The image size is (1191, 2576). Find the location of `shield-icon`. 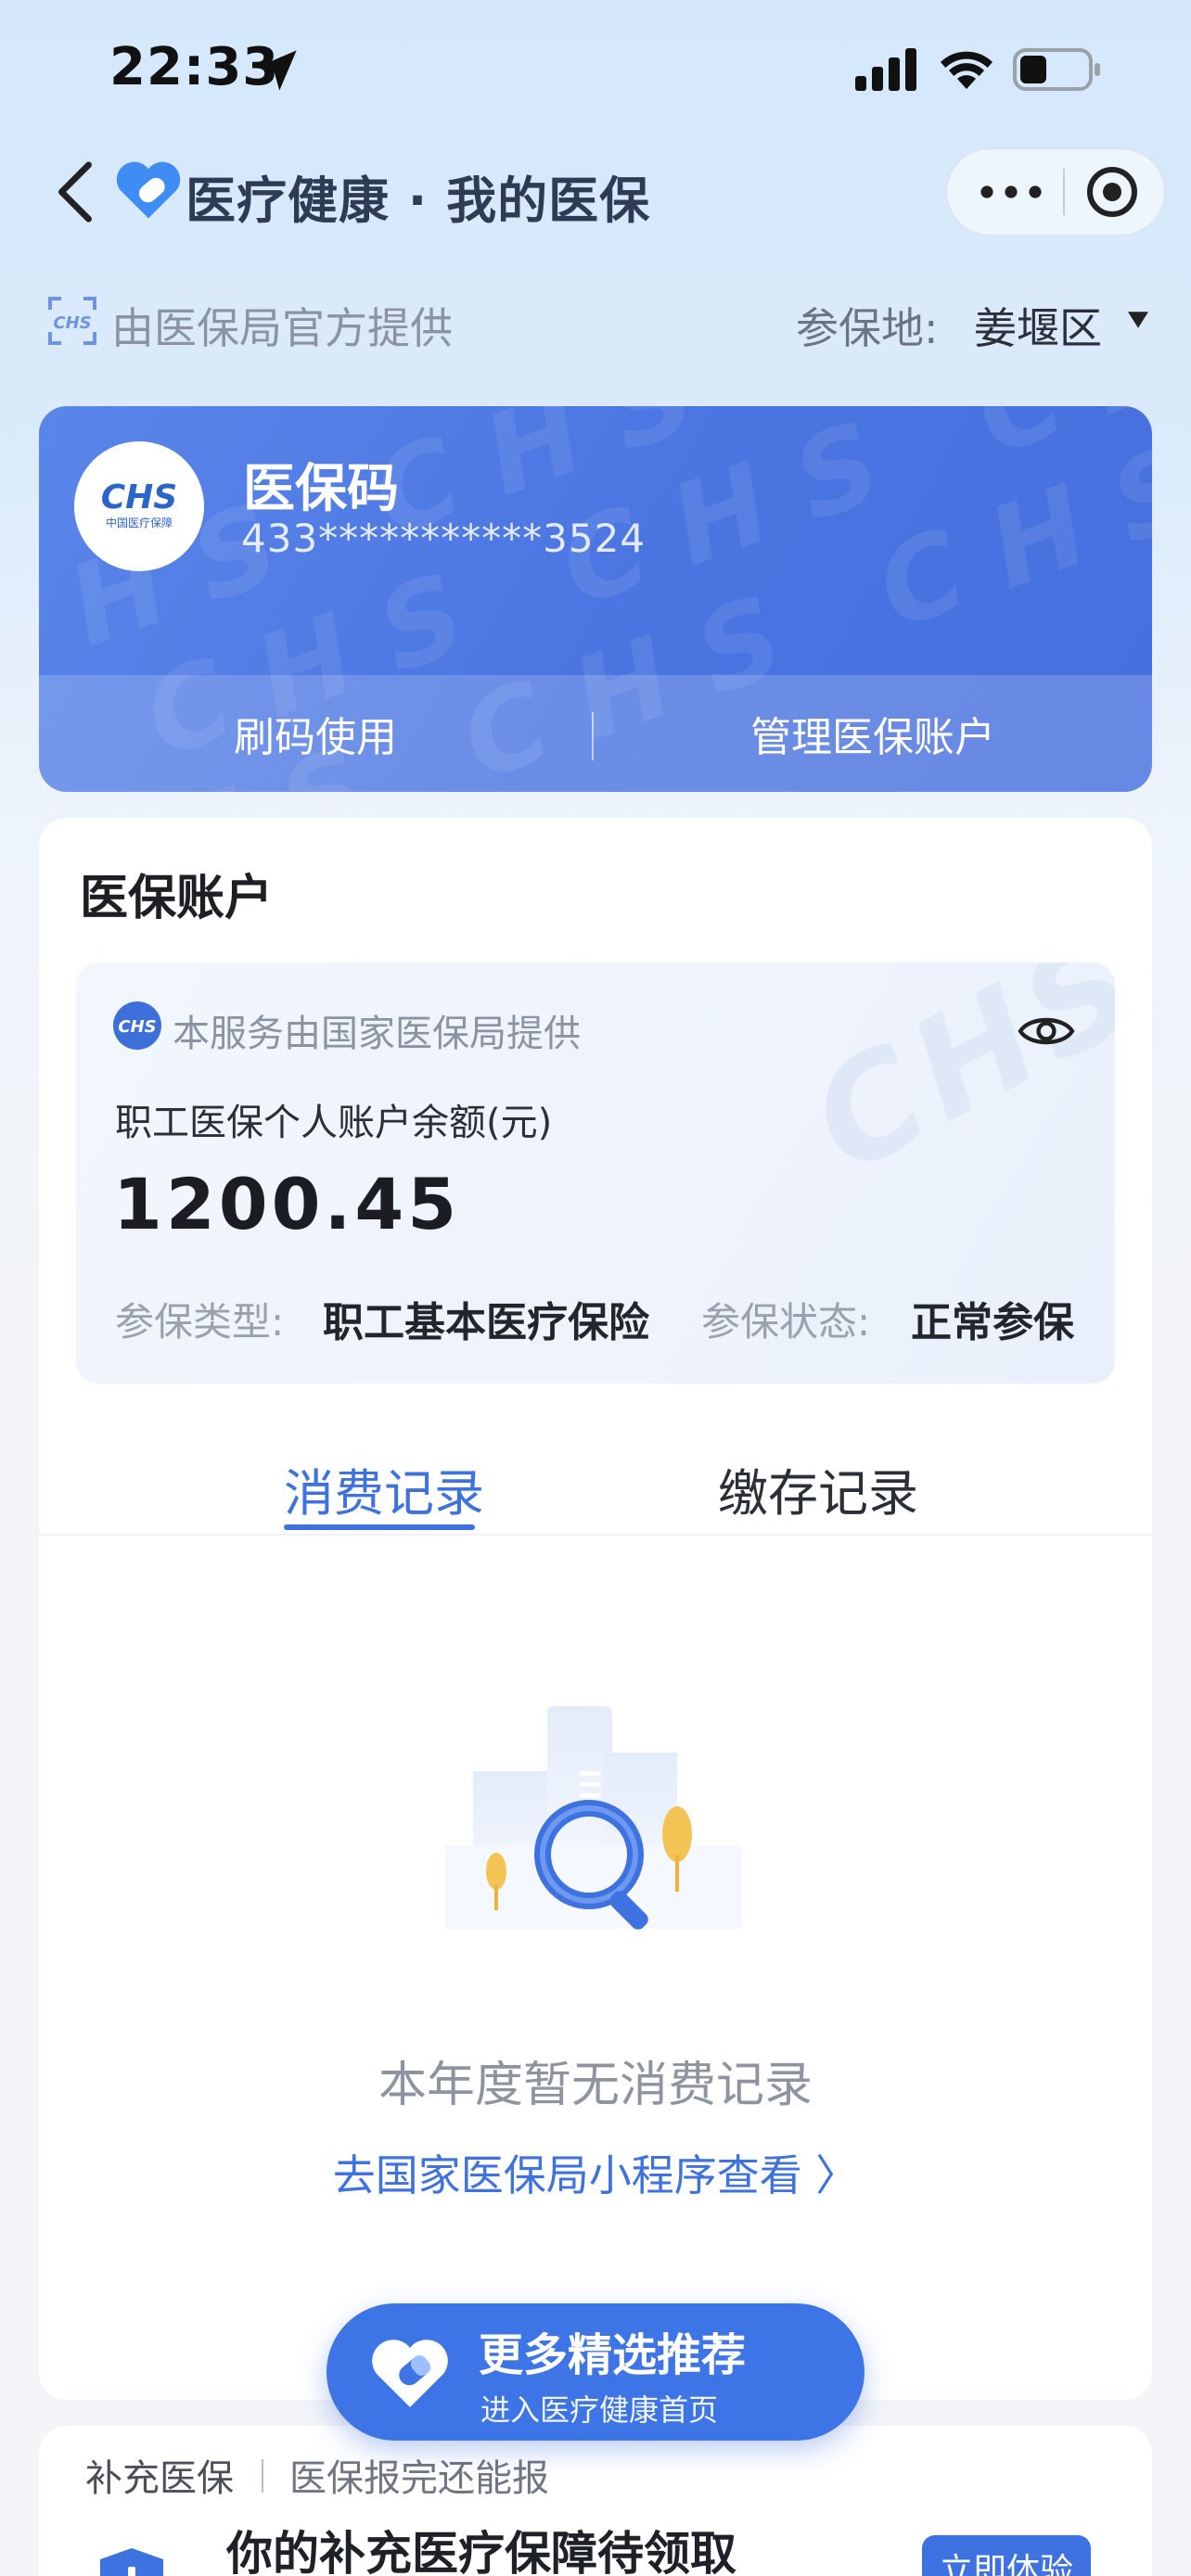

shield-icon is located at coordinates (132, 2562).